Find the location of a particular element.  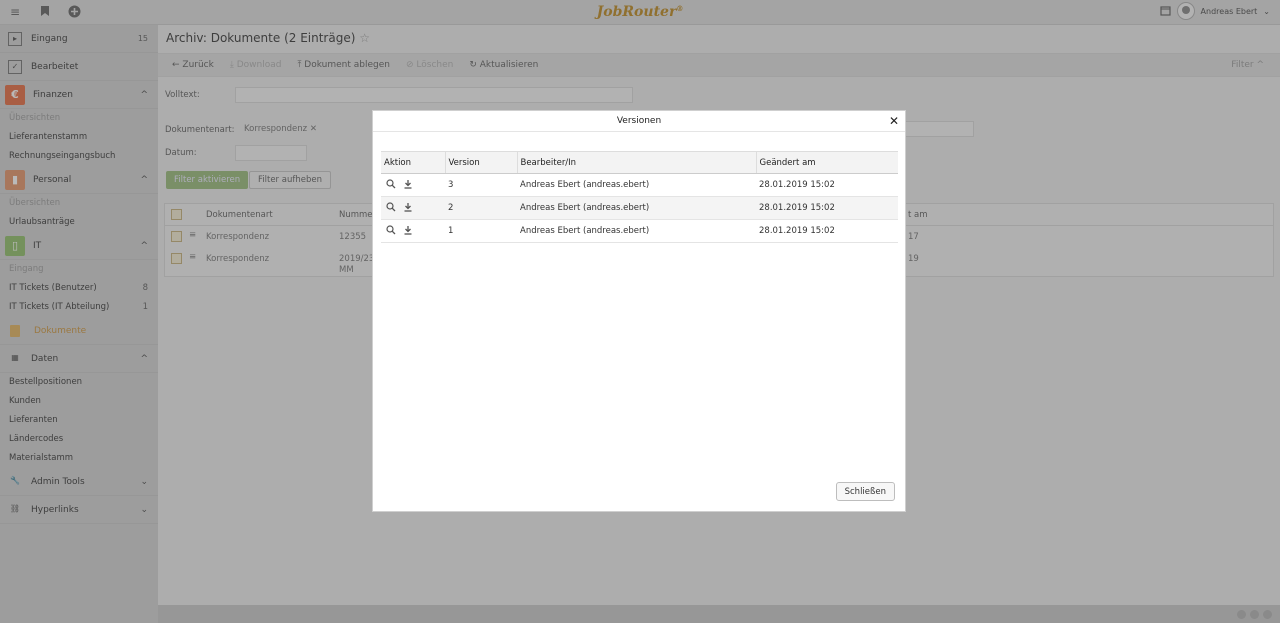

dialog-title: Versionen is located at coordinates (639, 121).